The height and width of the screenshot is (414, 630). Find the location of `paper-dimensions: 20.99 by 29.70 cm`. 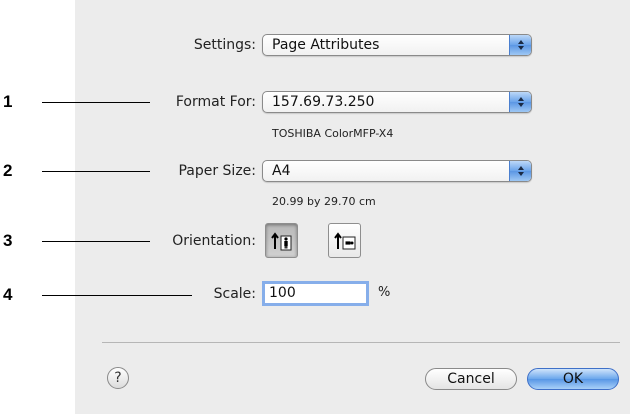

paper-dimensions: 20.99 by 29.70 cm is located at coordinates (324, 201).